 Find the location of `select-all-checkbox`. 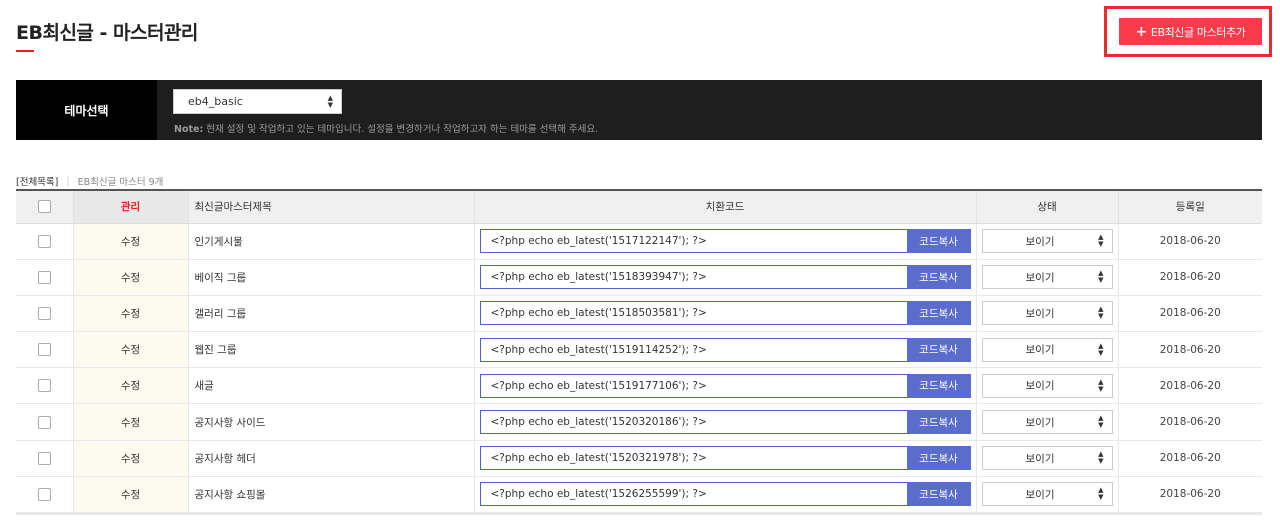

select-all-checkbox is located at coordinates (44, 207).